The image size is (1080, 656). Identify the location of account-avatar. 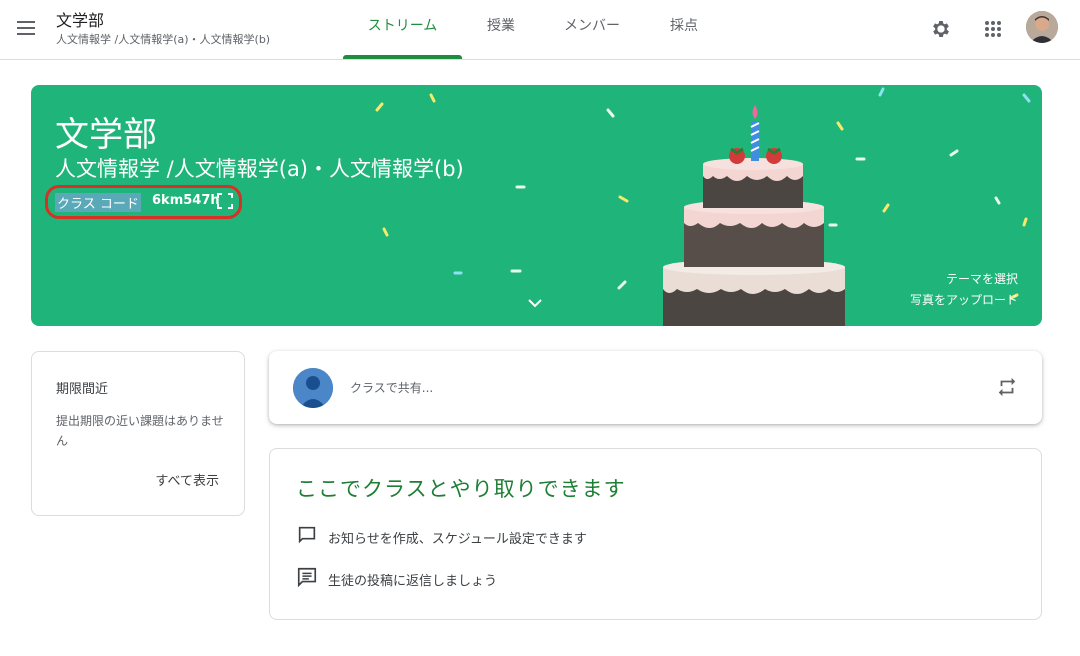
(1042, 27).